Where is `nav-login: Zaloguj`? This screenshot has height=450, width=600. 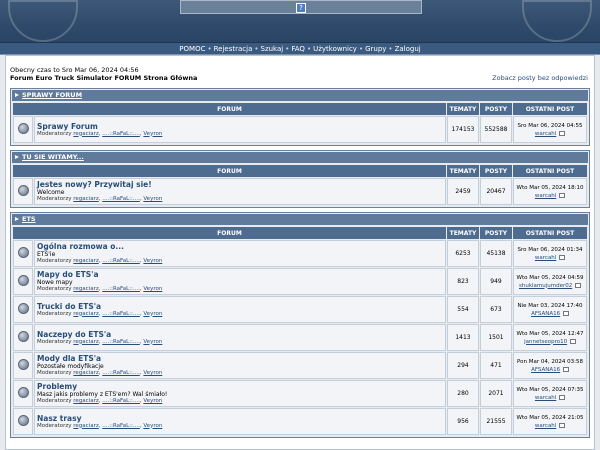
nav-login: Zaloguj is located at coordinates (408, 49).